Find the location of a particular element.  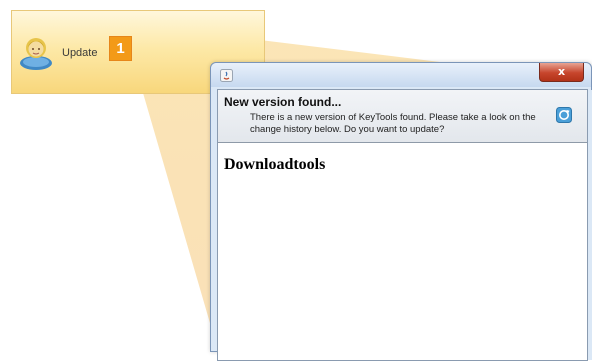

content-heading: Downloadtools is located at coordinates (275, 164).